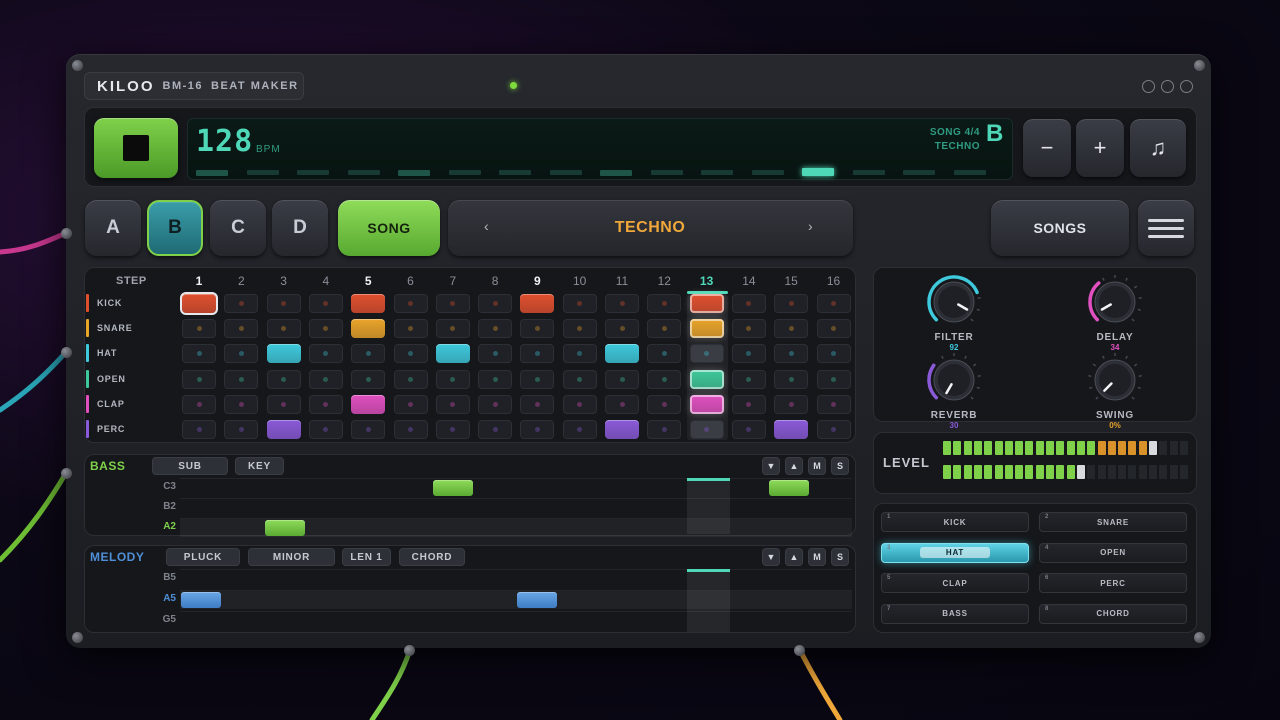 The image size is (1280, 720). Describe the element at coordinates (955, 522) in the screenshot. I see `slot-kick: 1 KICK` at that location.